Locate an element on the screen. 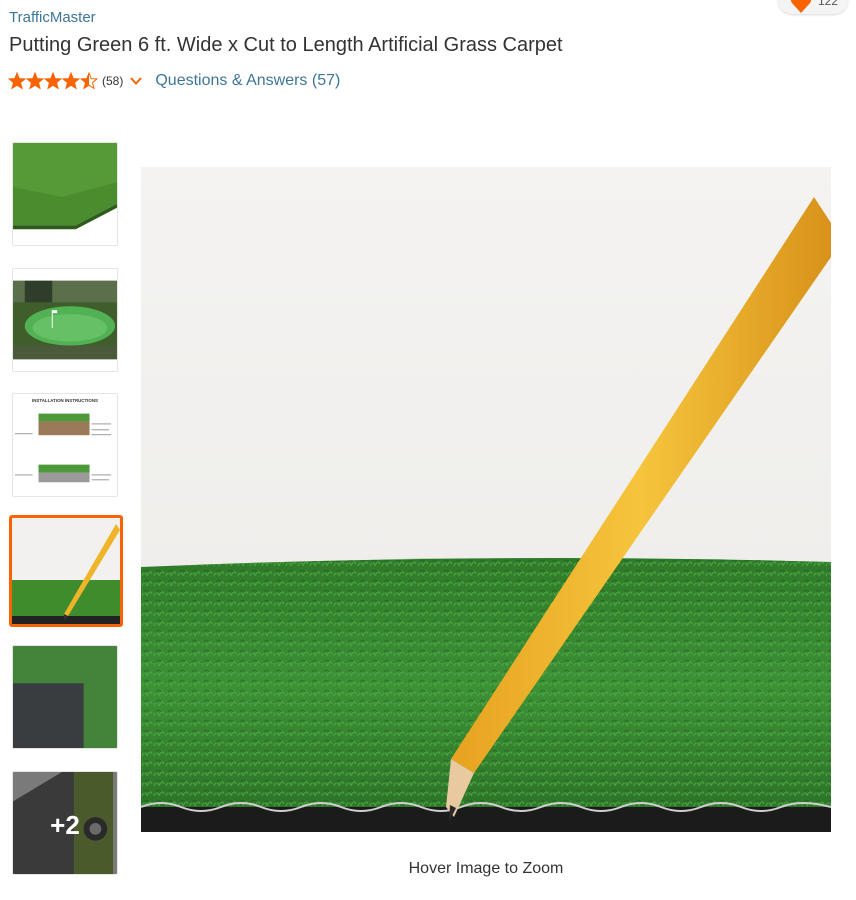 This screenshot has height=900, width=856. questions-answers-link: Questions & Answers (57) is located at coordinates (247, 81).